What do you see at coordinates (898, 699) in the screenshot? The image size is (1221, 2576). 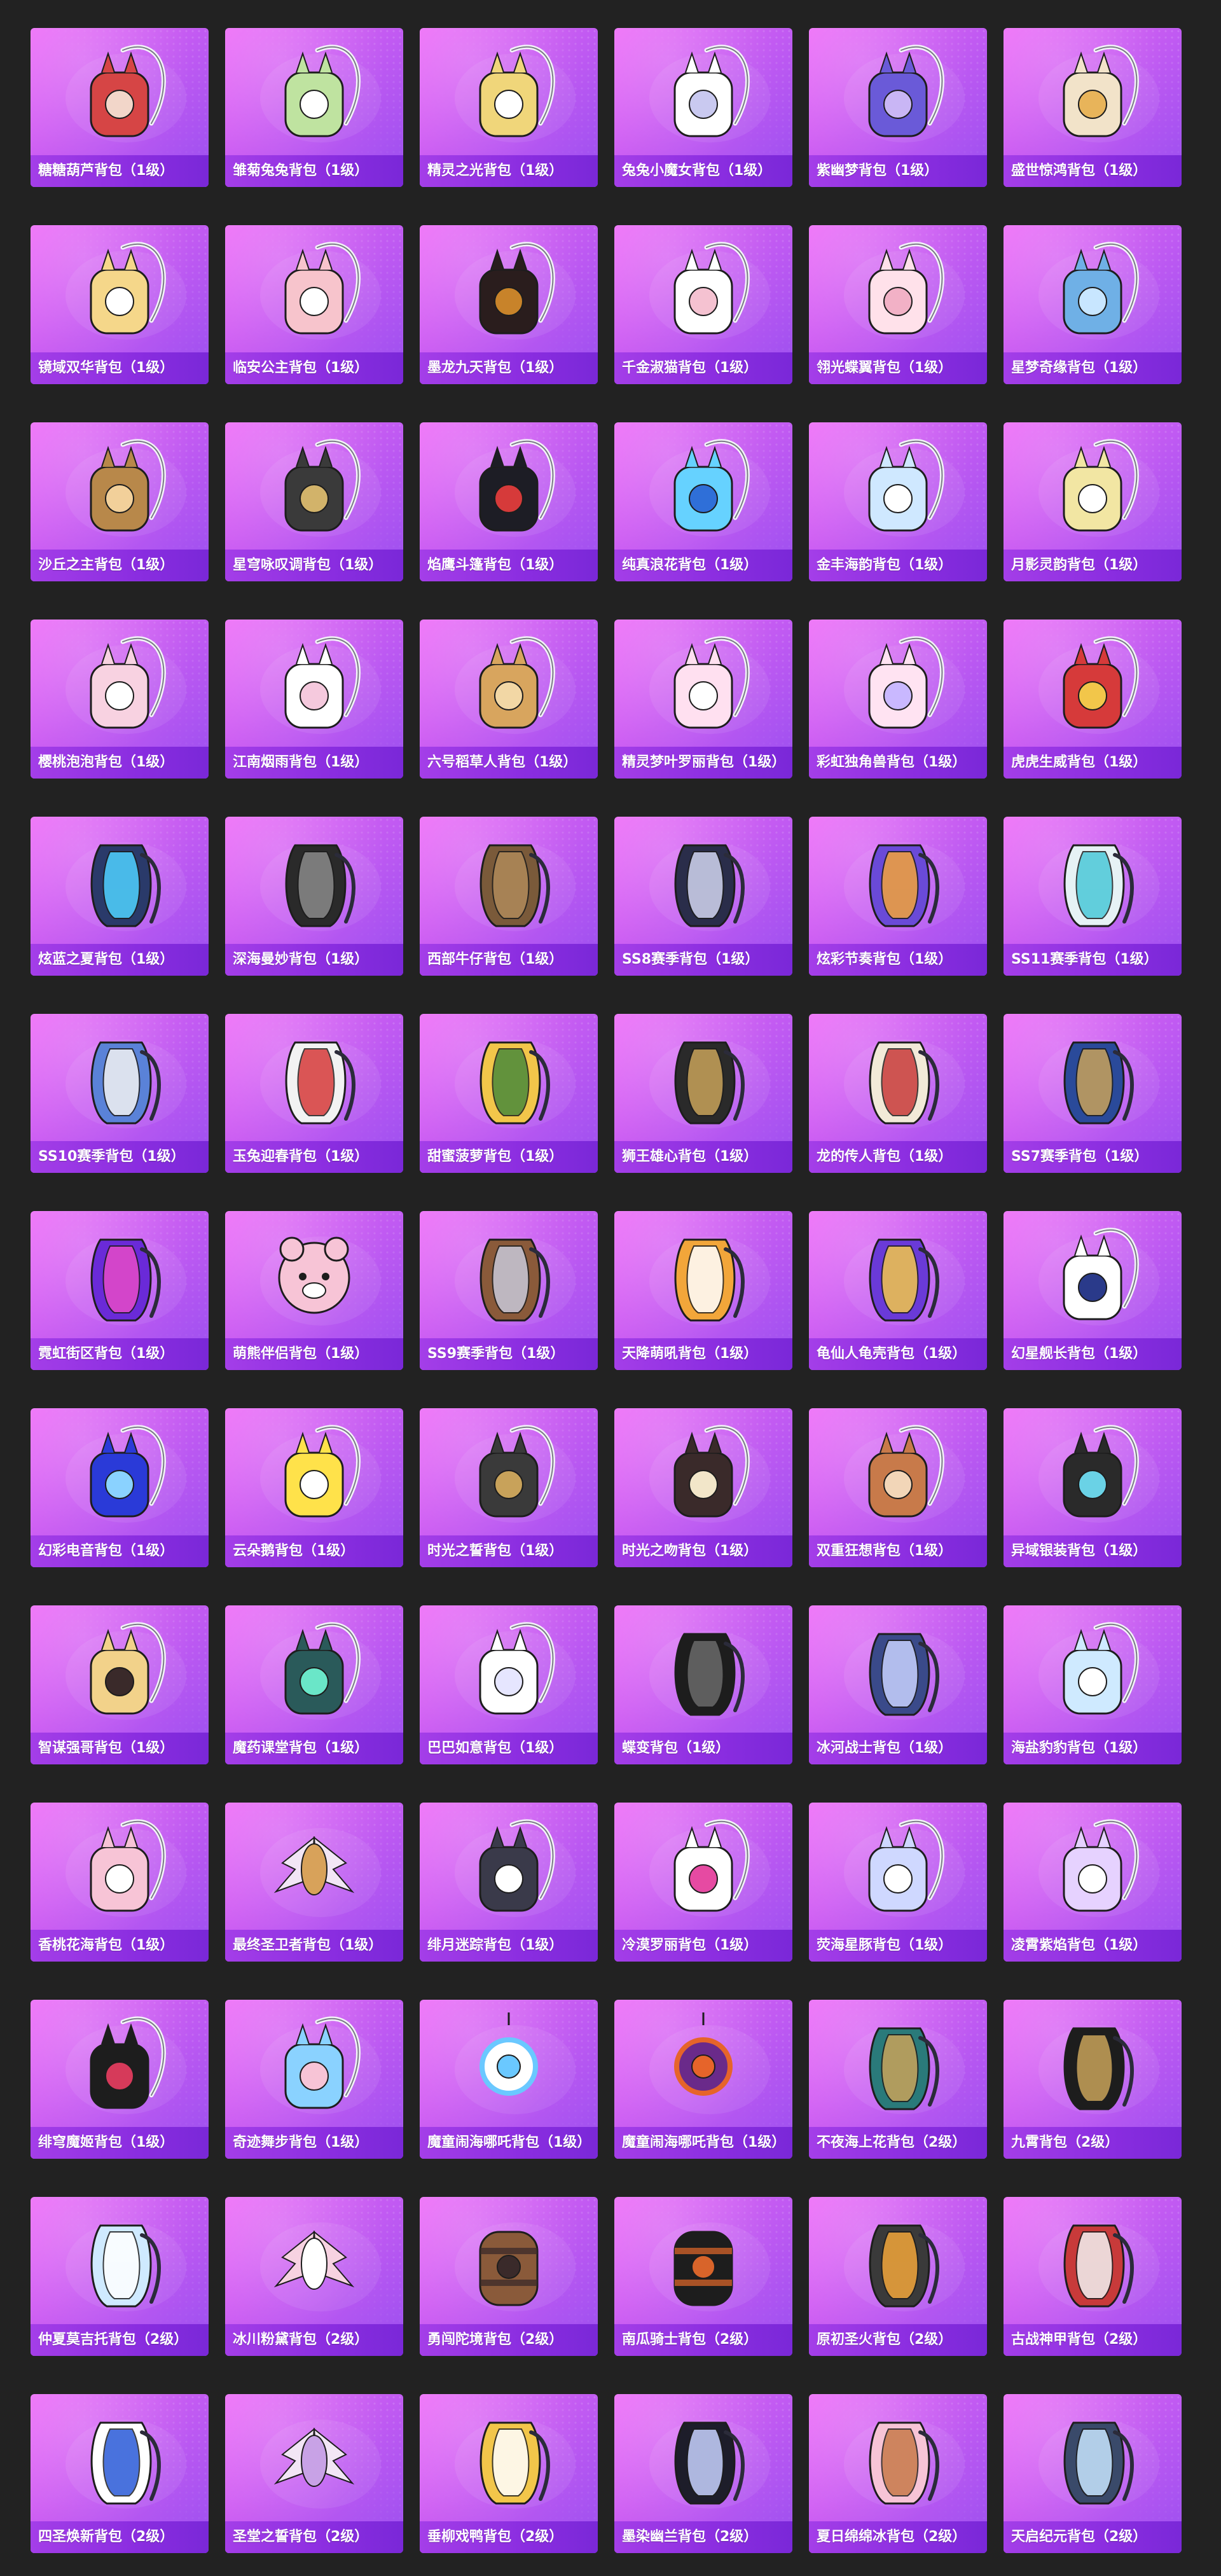 I see `backpack-card: 彩虹独角兽背包（1级）` at bounding box center [898, 699].